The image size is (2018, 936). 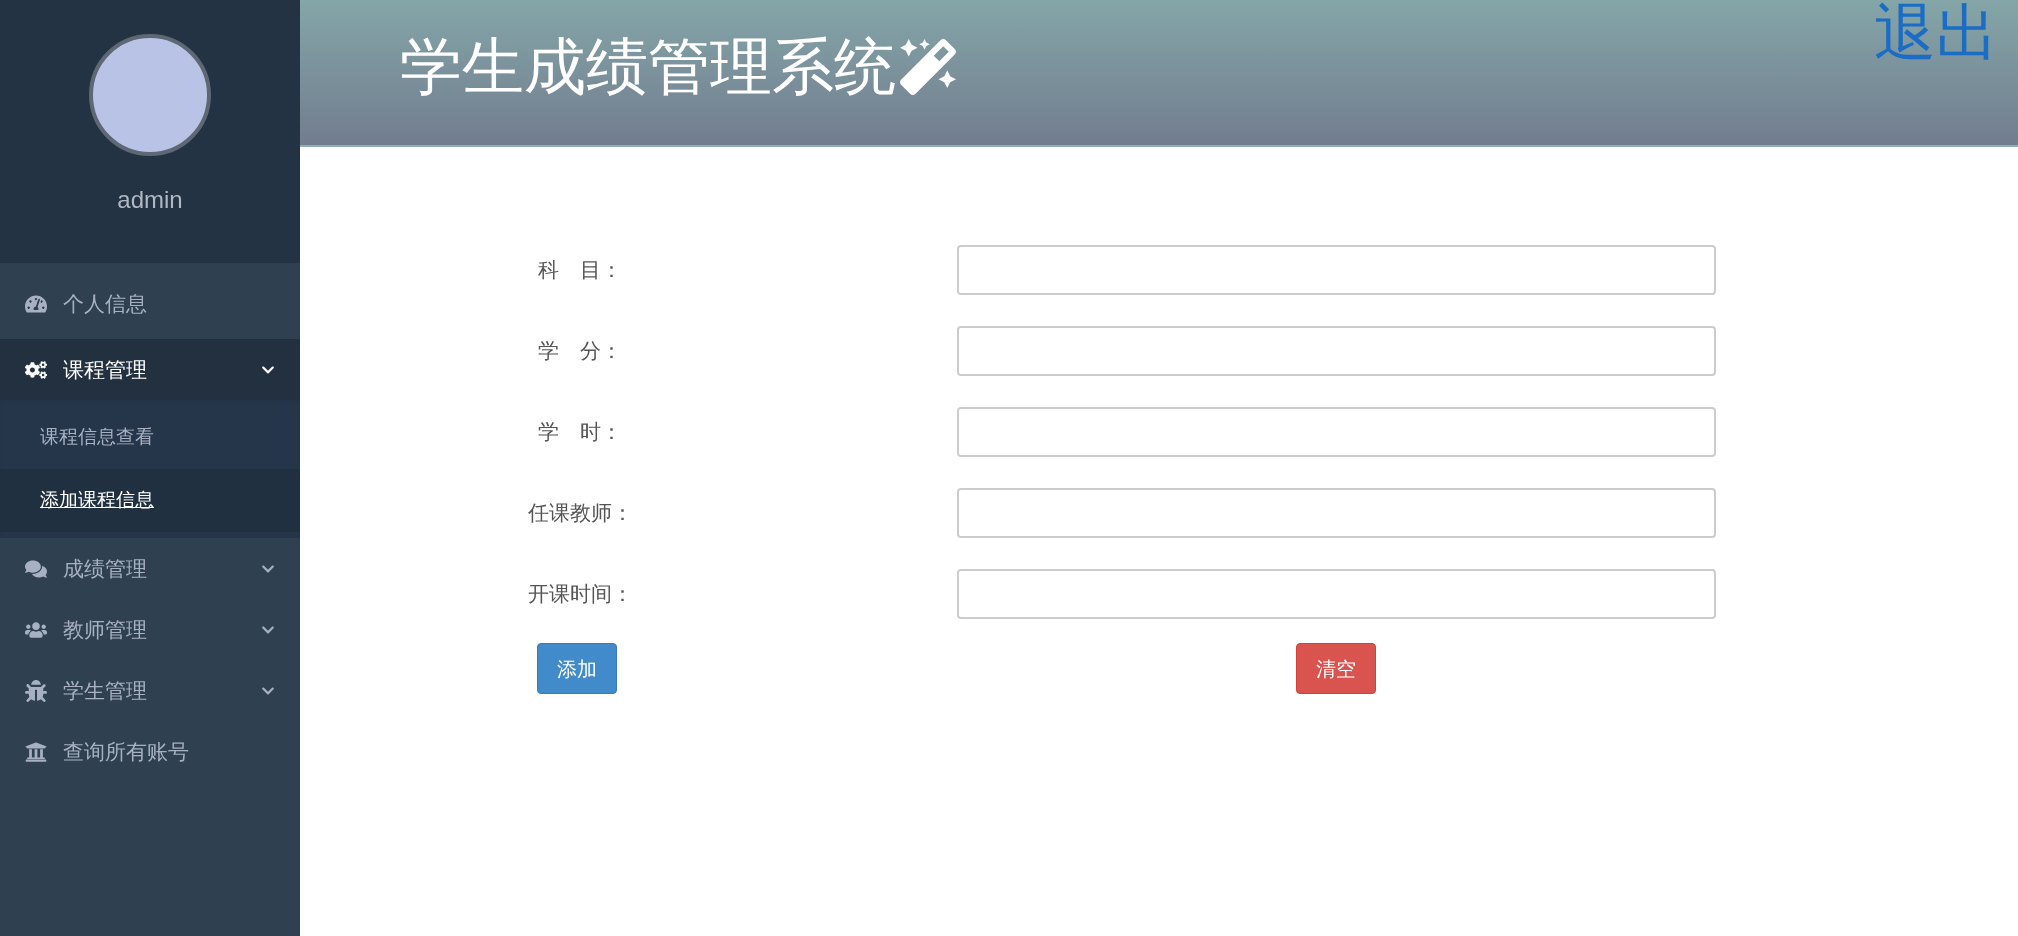 I want to click on field-label: 学 分：, so click(x=580, y=351).